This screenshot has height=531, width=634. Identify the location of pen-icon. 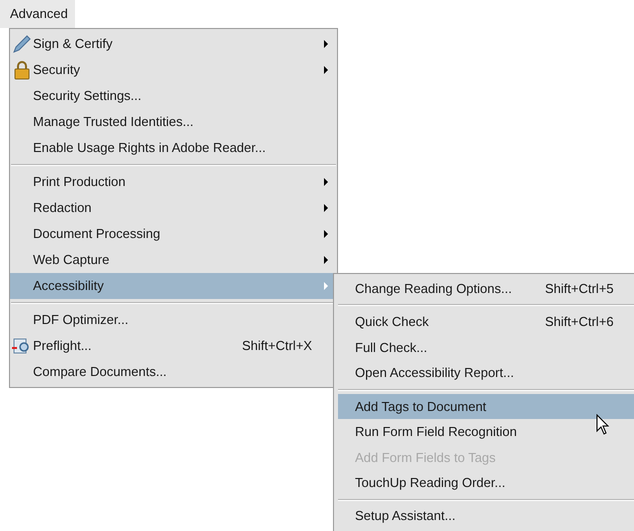
(22, 44).